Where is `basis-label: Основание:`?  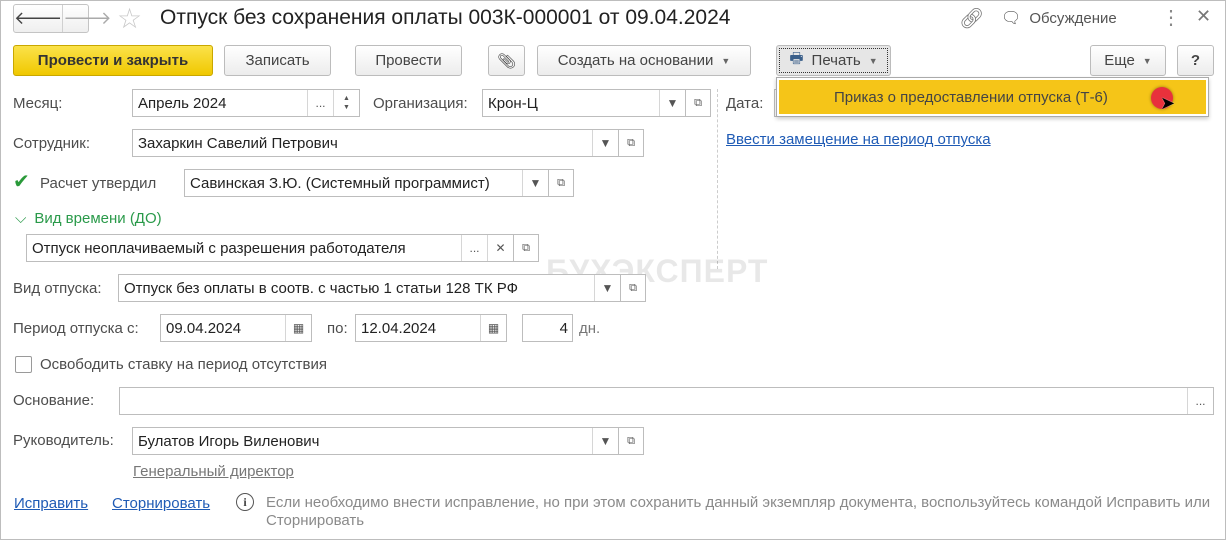
basis-label: Основание: is located at coordinates (54, 400).